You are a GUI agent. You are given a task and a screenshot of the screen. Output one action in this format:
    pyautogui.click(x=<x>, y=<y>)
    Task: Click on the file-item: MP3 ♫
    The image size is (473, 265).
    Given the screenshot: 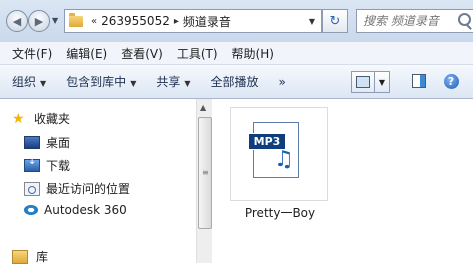 What is the action you would take?
    pyautogui.click(x=279, y=154)
    